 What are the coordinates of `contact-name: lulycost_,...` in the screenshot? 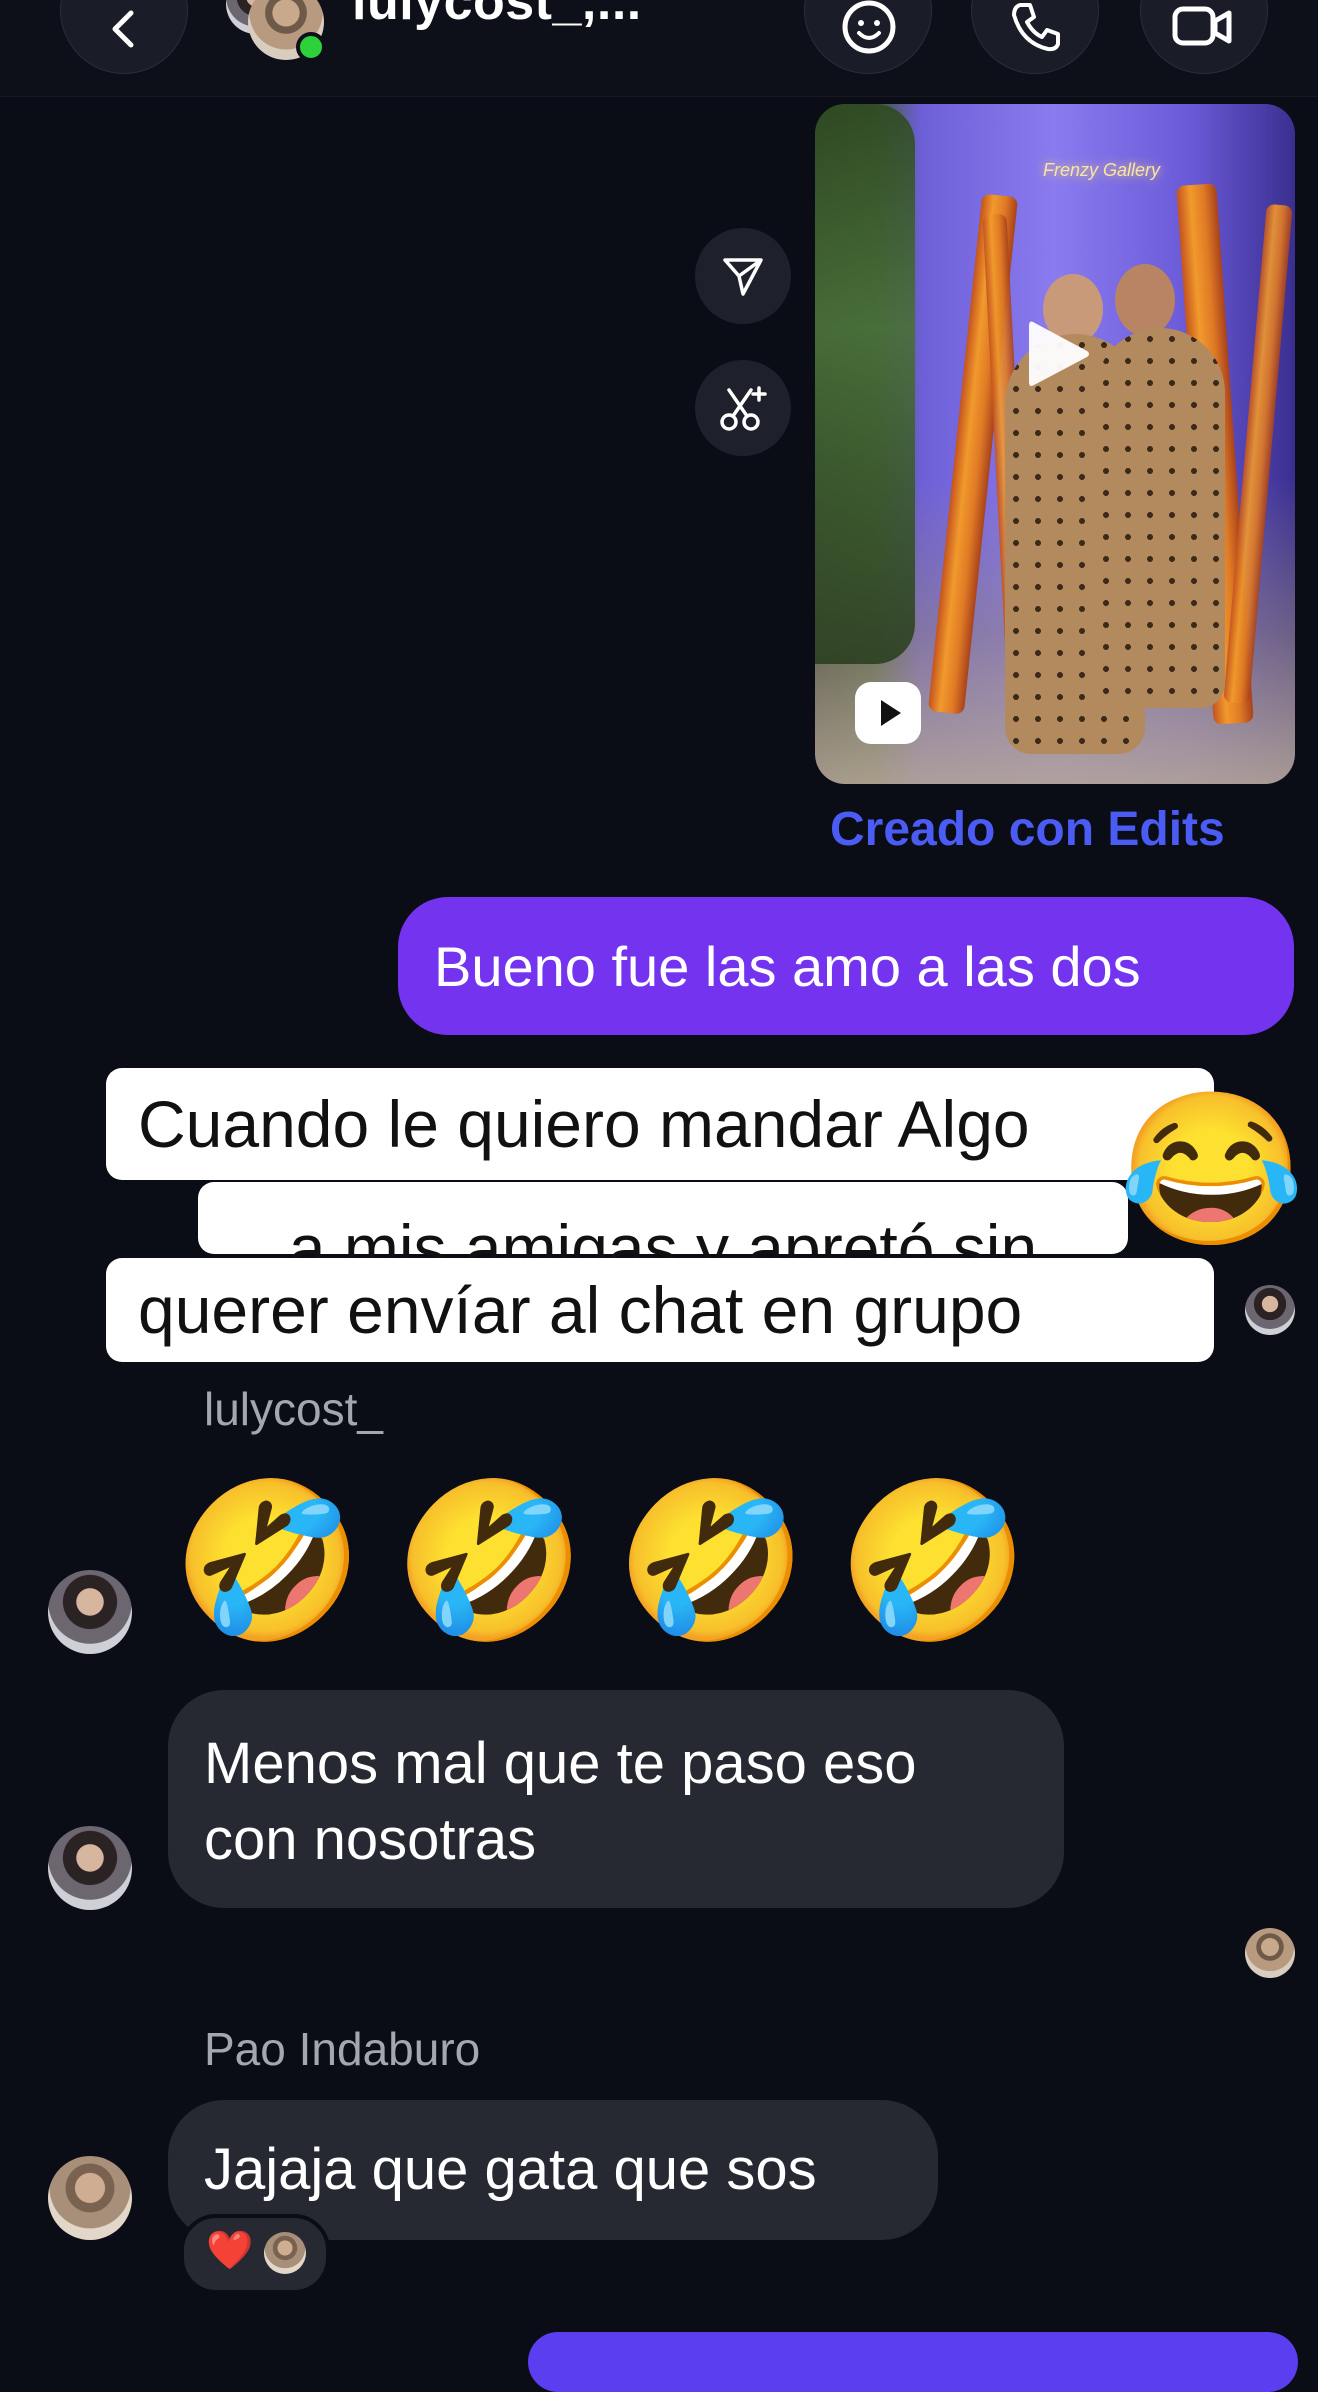 It's located at (497, 16).